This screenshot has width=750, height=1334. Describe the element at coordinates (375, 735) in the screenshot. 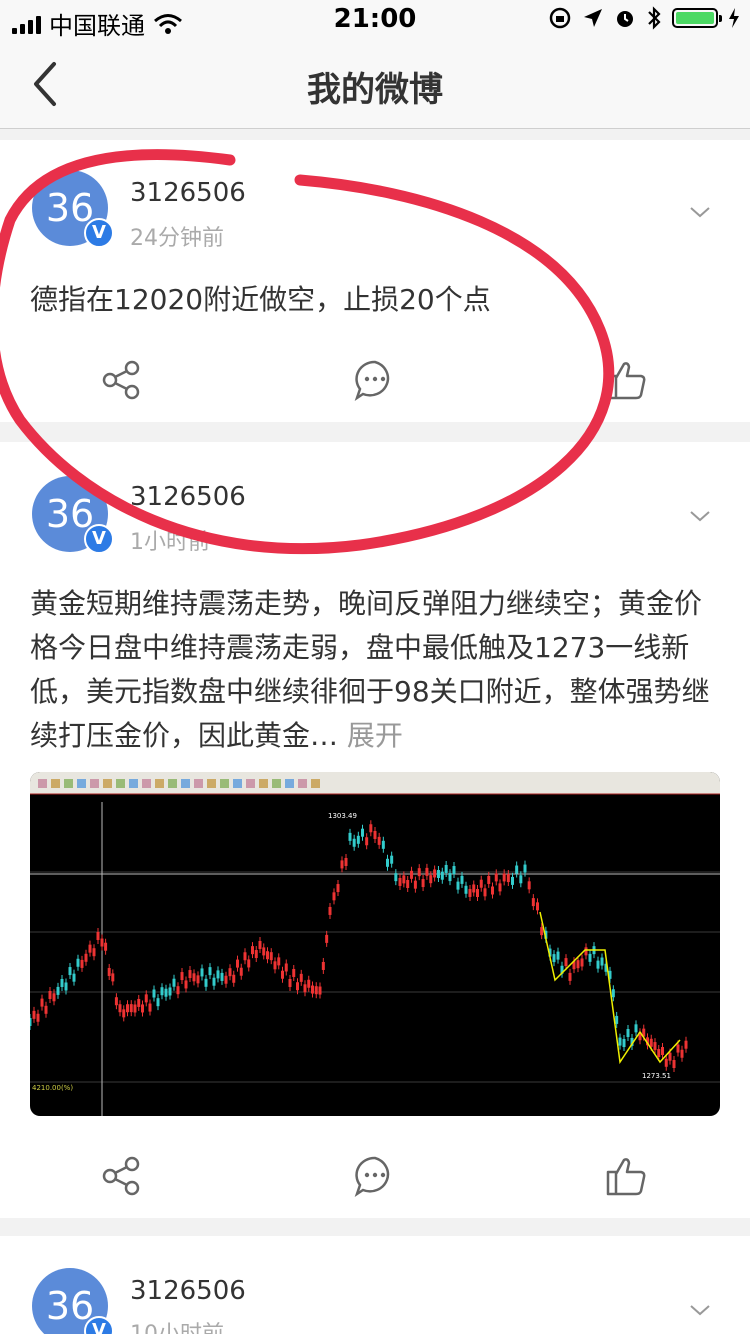

I see `expand-link: 展开` at that location.